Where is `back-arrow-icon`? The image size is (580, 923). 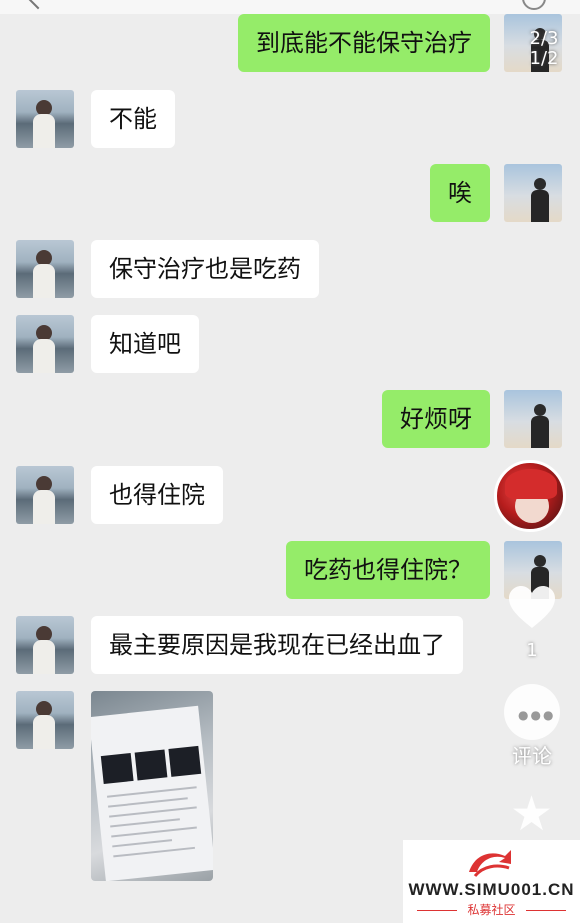
back-arrow-icon is located at coordinates (38, 5).